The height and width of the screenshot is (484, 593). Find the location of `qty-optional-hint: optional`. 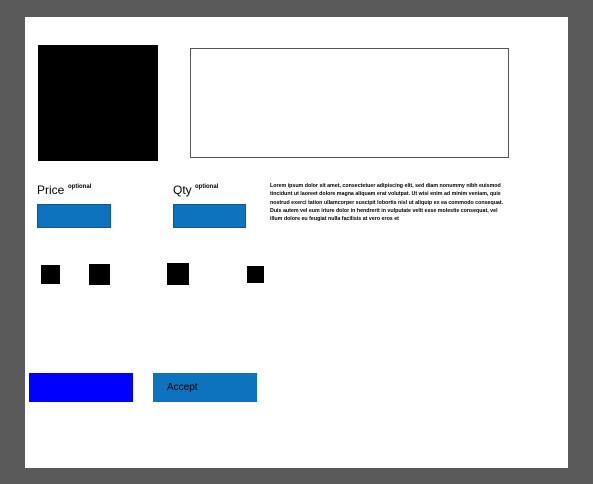

qty-optional-hint: optional is located at coordinates (207, 187).